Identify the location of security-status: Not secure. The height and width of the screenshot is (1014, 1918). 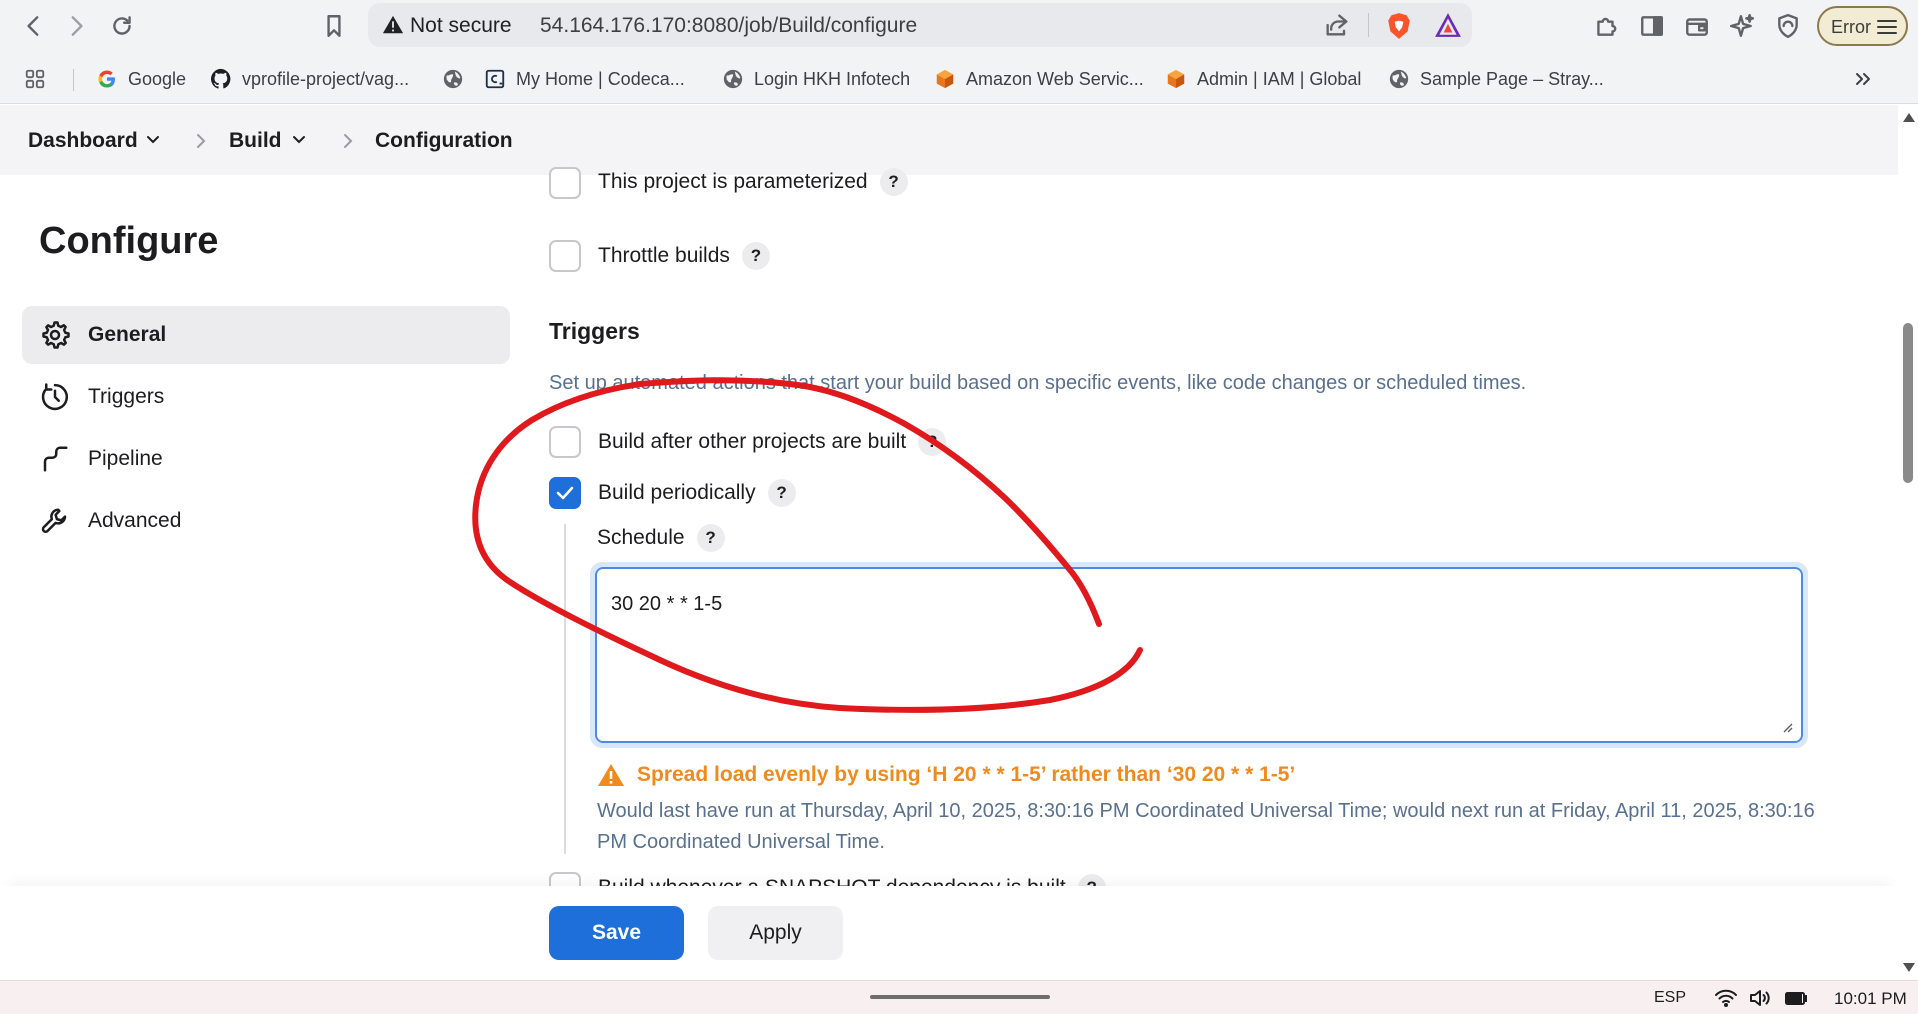
(461, 26).